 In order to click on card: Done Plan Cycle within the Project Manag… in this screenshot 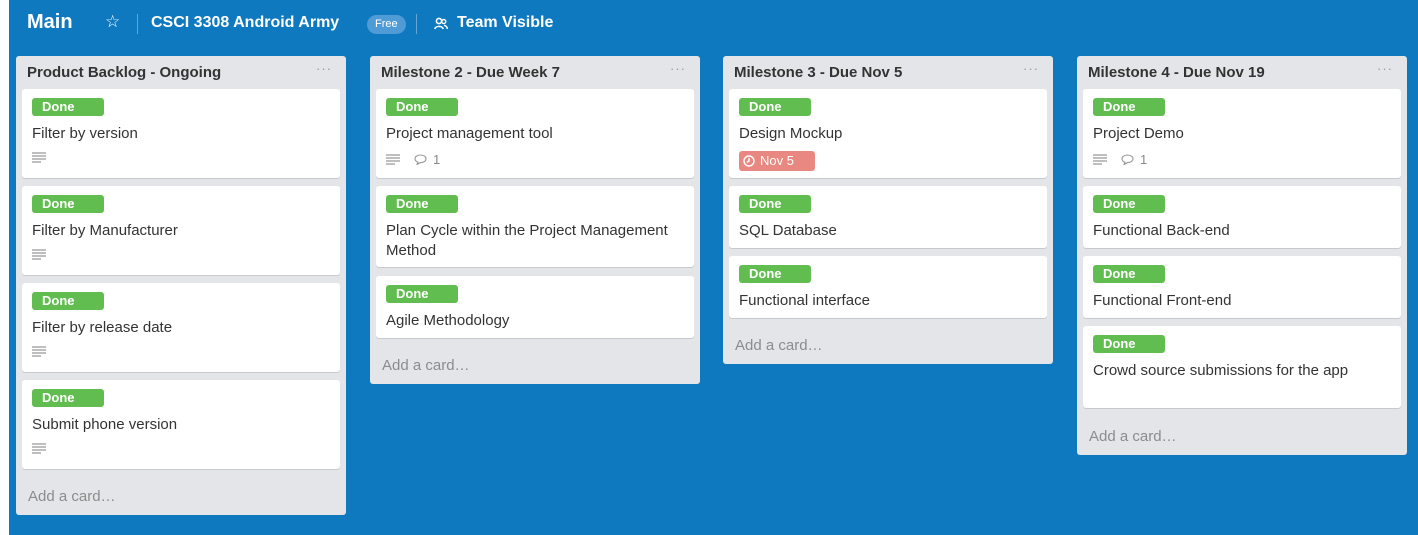, I will do `click(535, 226)`.